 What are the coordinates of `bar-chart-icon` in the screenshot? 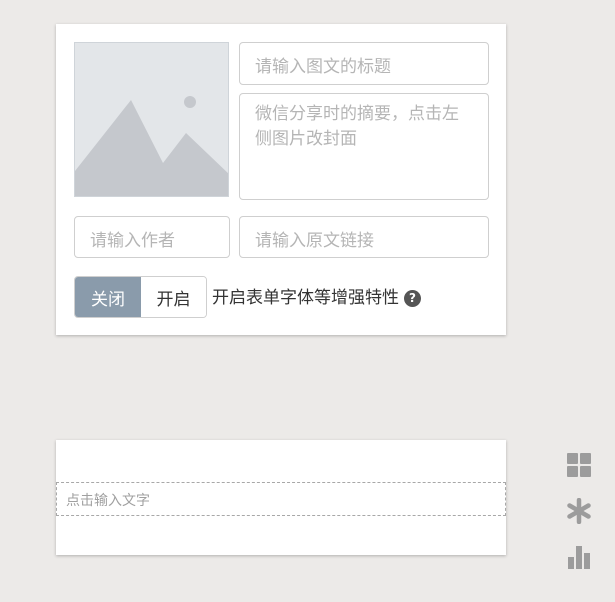 It's located at (579, 557).